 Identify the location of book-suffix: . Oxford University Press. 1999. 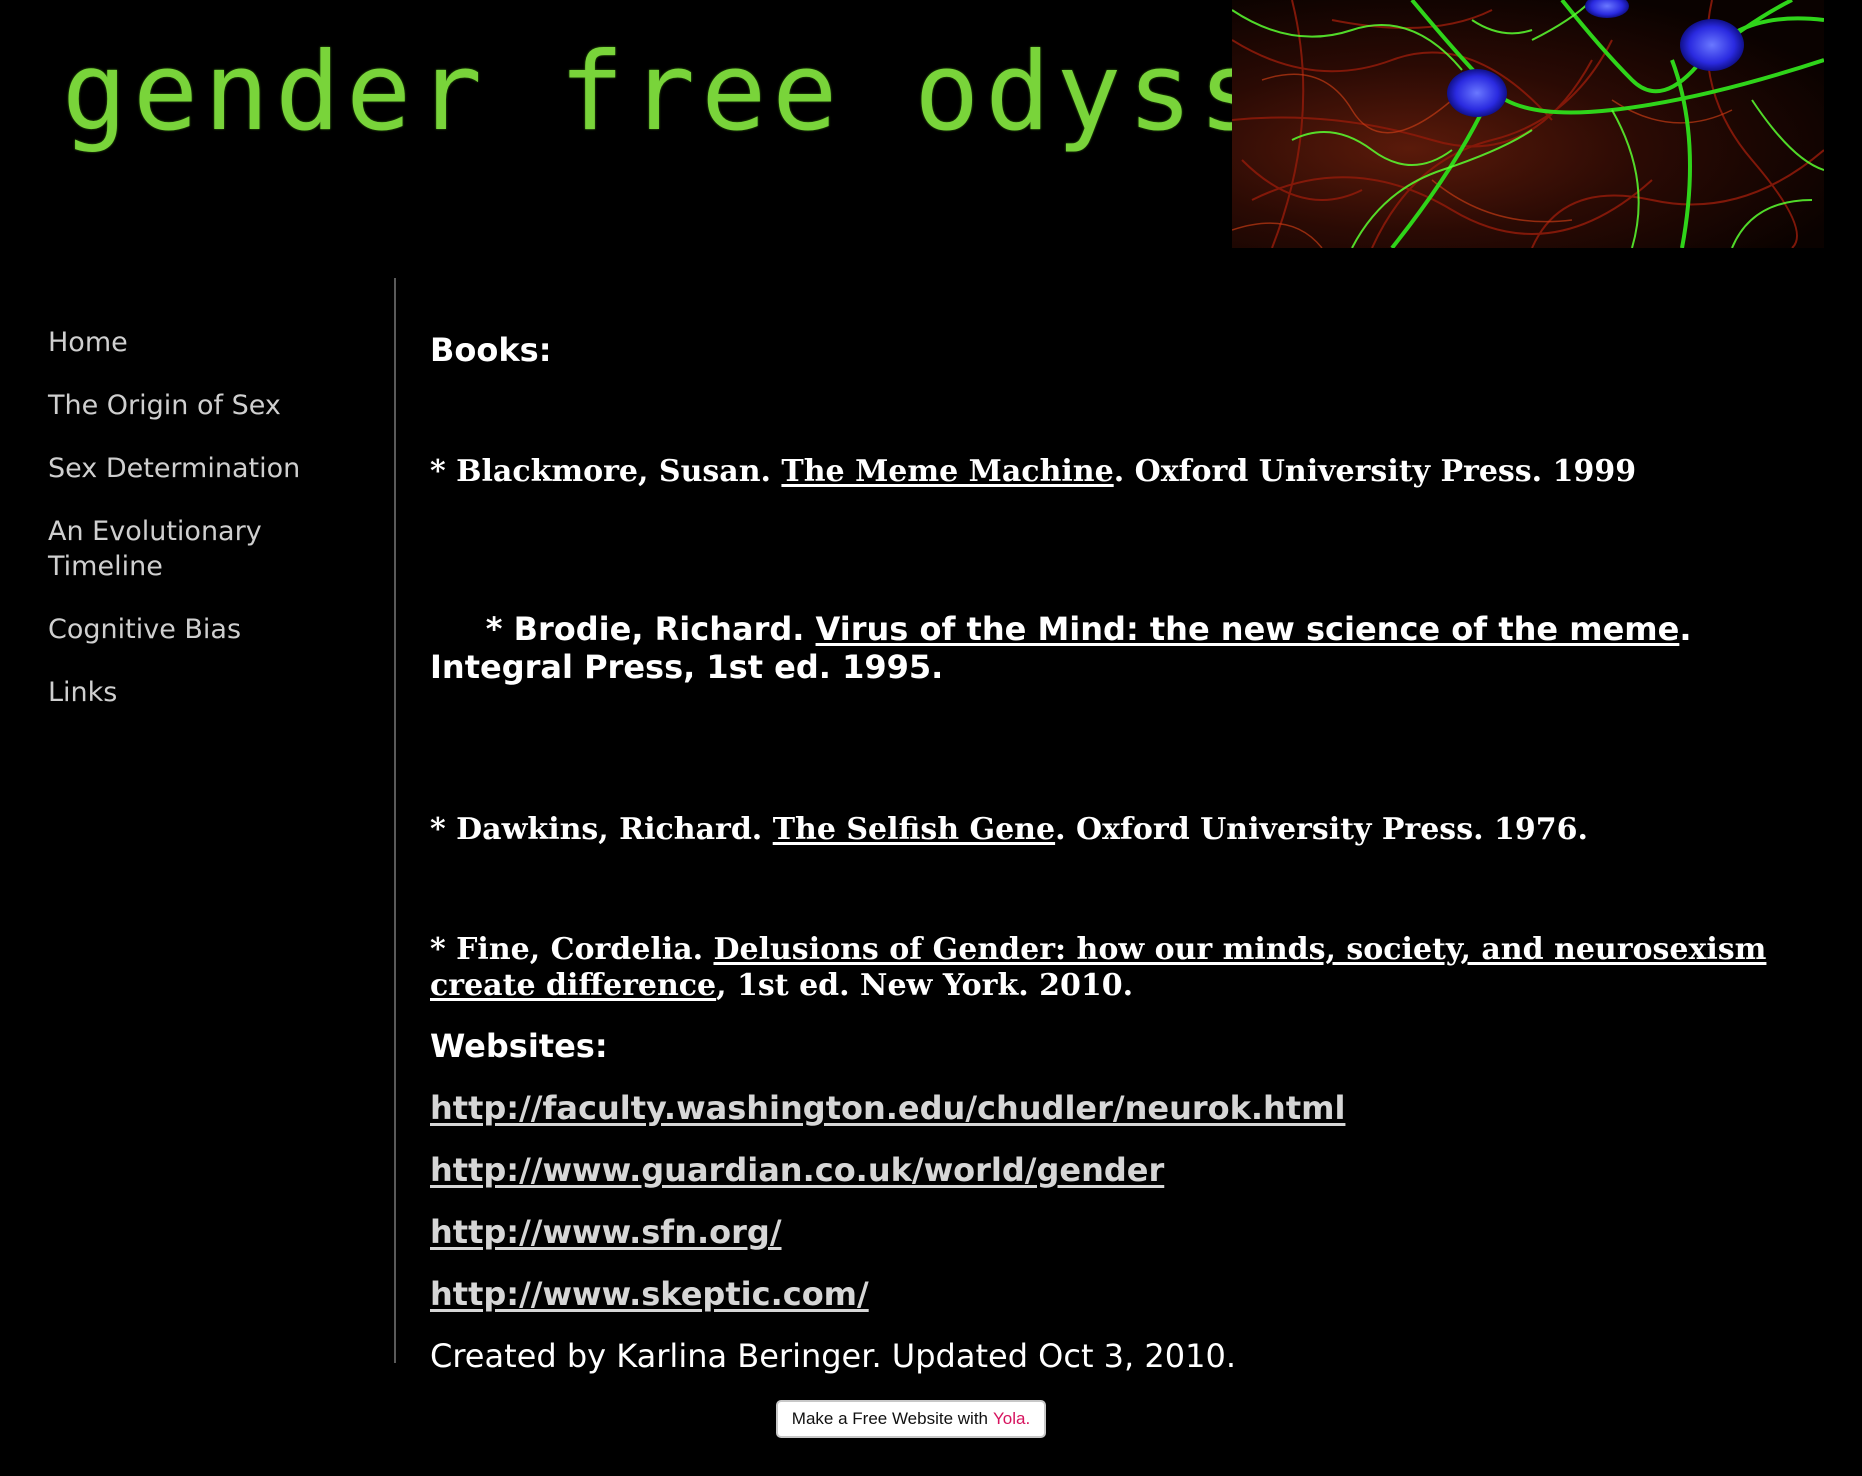
(1375, 471).